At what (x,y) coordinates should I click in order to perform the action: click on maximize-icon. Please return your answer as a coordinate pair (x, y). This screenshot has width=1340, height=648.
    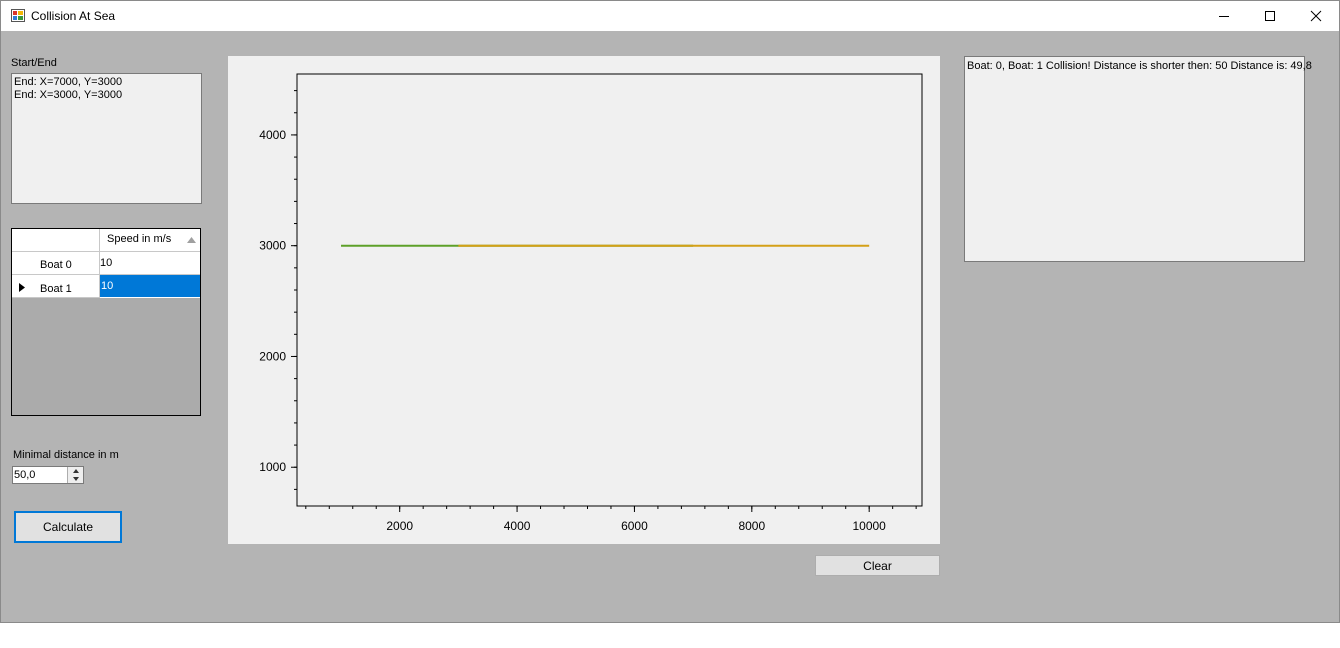
    Looking at the image, I should click on (1270, 16).